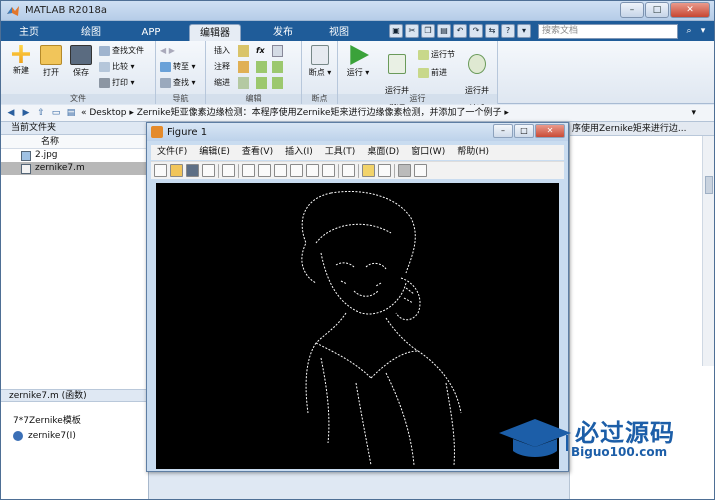 Image resolution: width=715 pixels, height=500 pixels. What do you see at coordinates (192, 170) in the screenshot?
I see `save-figure-icon` at bounding box center [192, 170].